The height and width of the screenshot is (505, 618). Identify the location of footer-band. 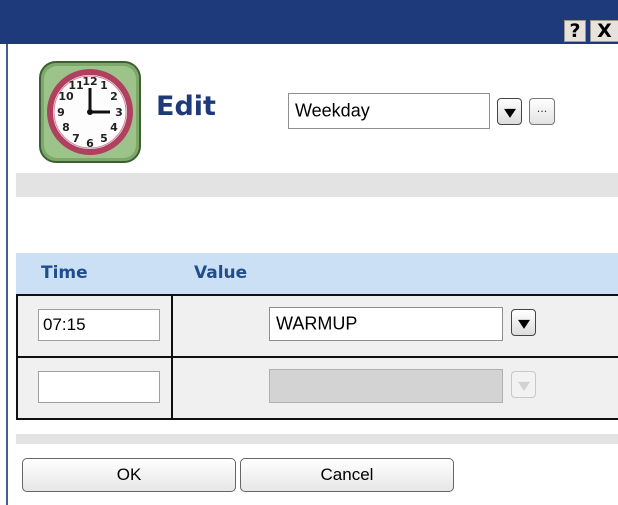
(317, 439).